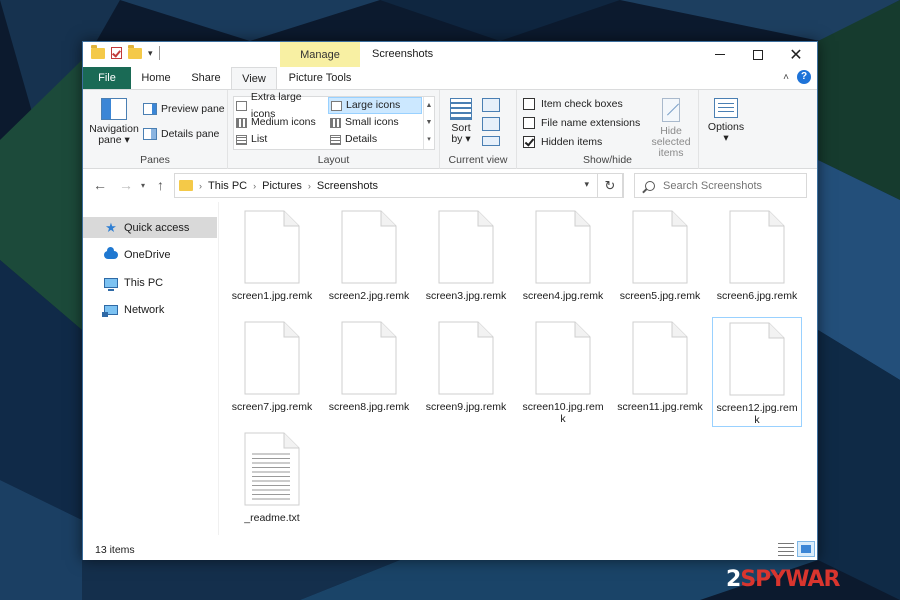  What do you see at coordinates (126, 185) in the screenshot?
I see `forward-arrow-icon: →` at bounding box center [126, 185].